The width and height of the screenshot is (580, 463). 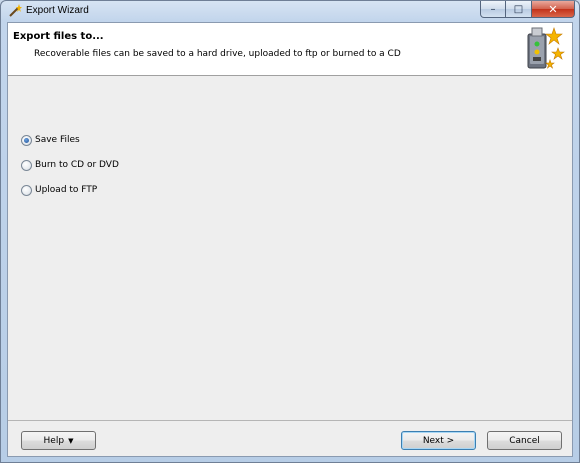 I want to click on option-upload-ftp: Upload to FTP, so click(x=70, y=190).